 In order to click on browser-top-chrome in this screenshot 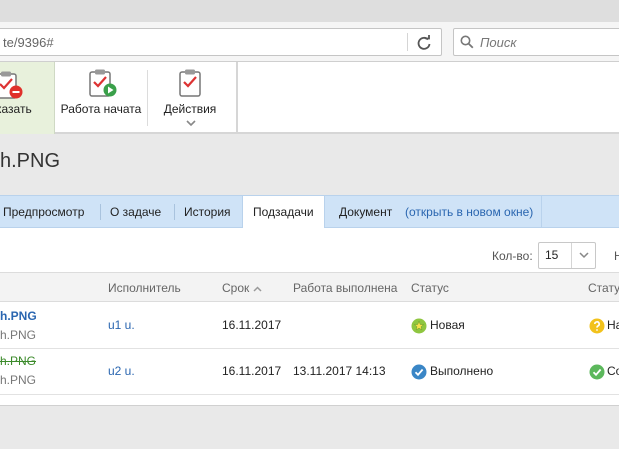, I will do `click(309, 11)`.